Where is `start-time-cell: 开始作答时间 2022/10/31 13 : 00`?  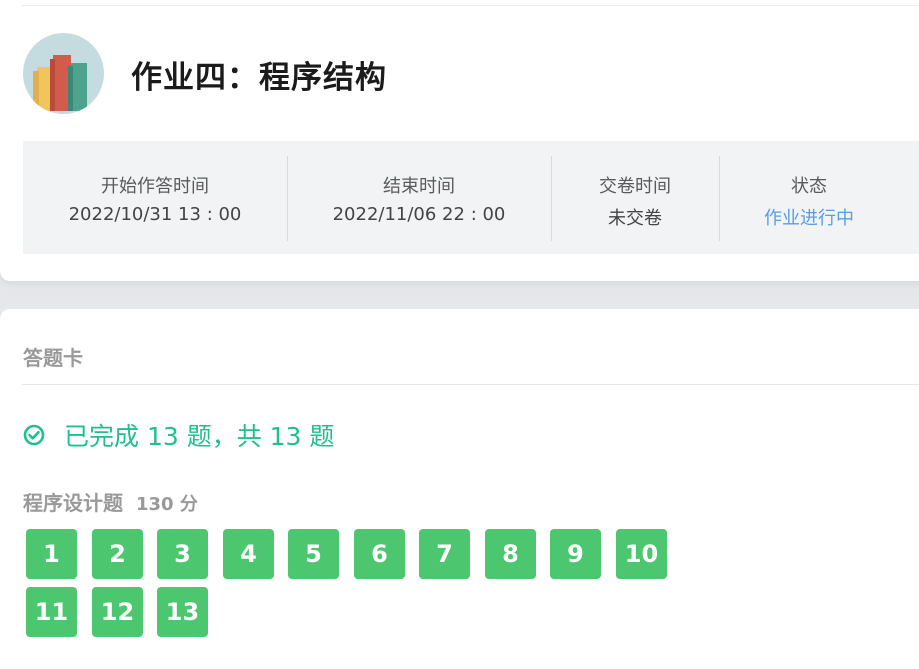
start-time-cell: 开始作答时间 2022/10/31 13 : 00 is located at coordinates (155, 197).